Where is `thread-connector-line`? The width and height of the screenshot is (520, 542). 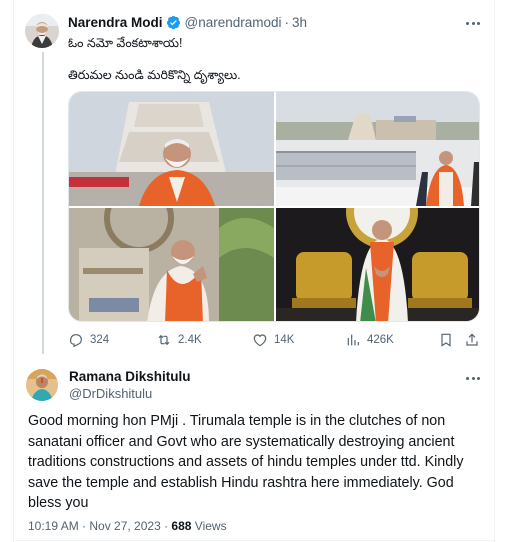 thread-connector-line is located at coordinates (43, 203).